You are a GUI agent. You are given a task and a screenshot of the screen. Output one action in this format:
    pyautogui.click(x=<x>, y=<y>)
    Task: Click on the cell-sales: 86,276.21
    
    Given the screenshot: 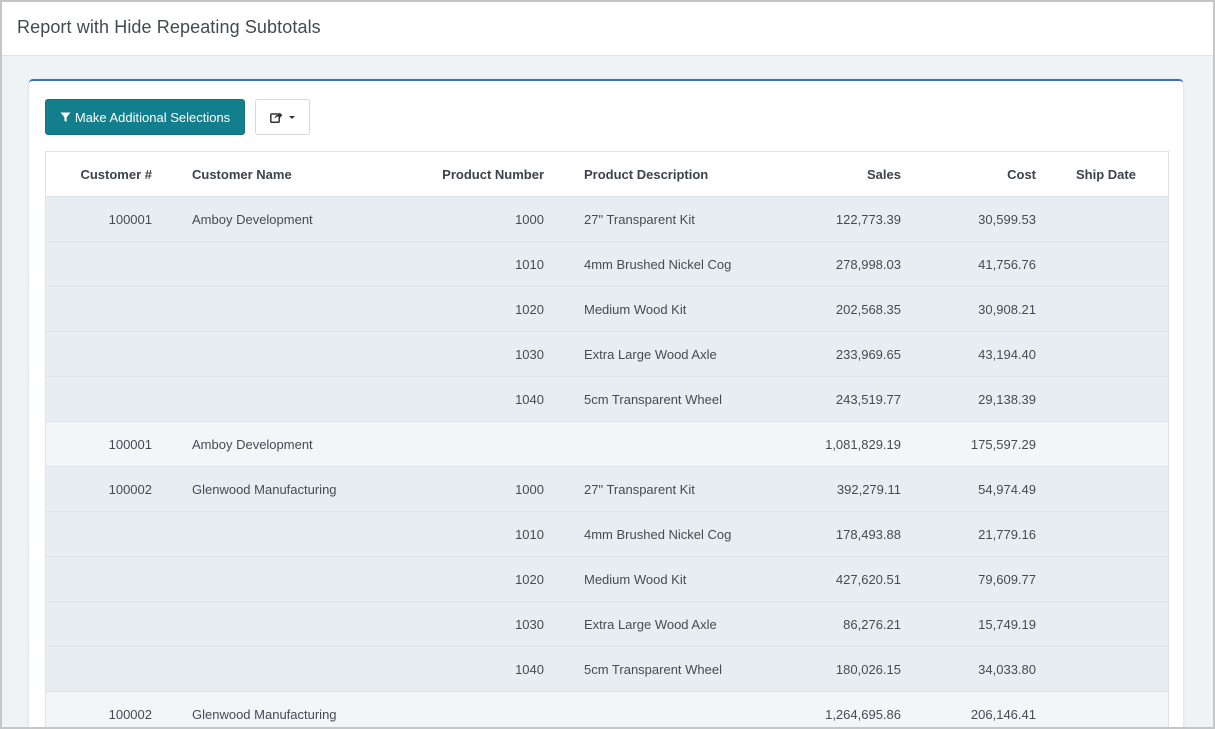 What is the action you would take?
    pyautogui.click(x=833, y=624)
    